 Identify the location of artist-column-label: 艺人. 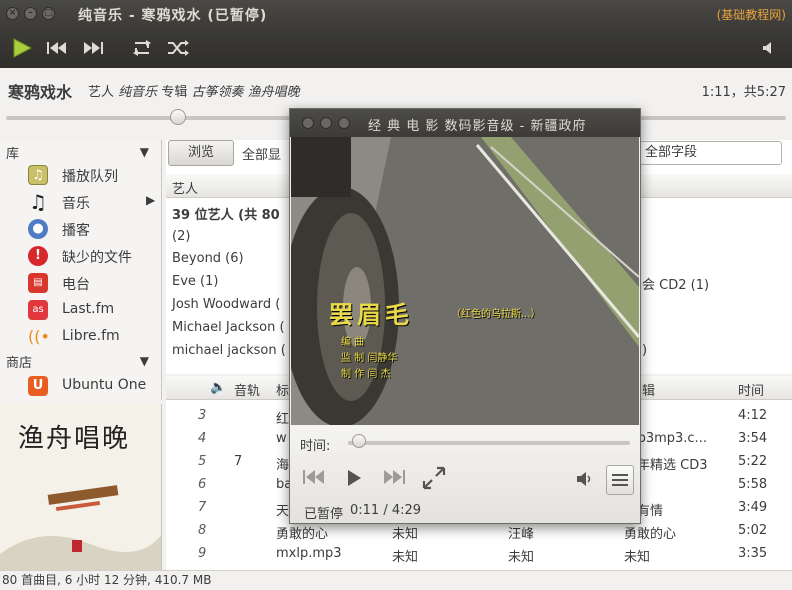
(185, 189).